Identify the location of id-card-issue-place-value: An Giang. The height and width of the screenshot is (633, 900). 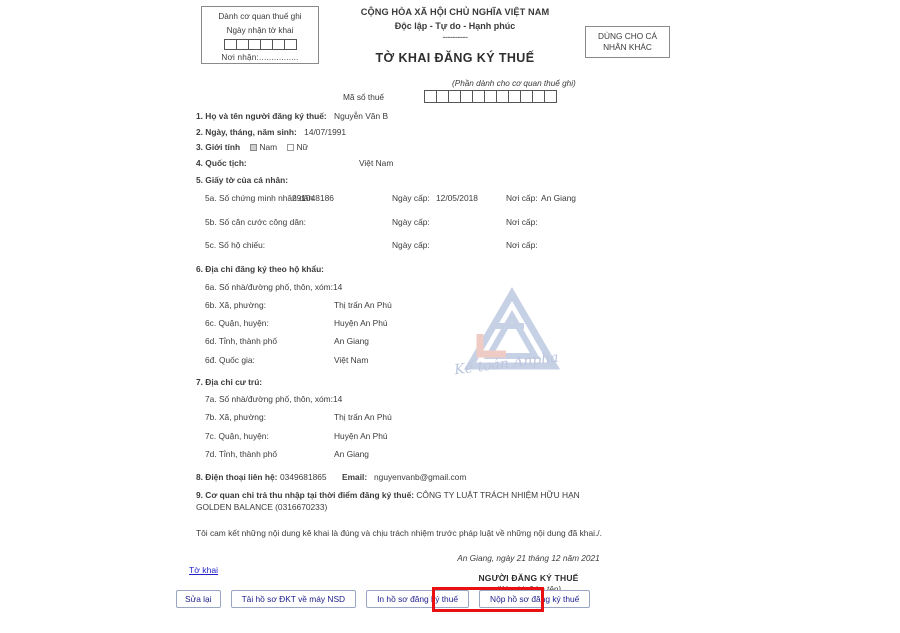
(558, 198).